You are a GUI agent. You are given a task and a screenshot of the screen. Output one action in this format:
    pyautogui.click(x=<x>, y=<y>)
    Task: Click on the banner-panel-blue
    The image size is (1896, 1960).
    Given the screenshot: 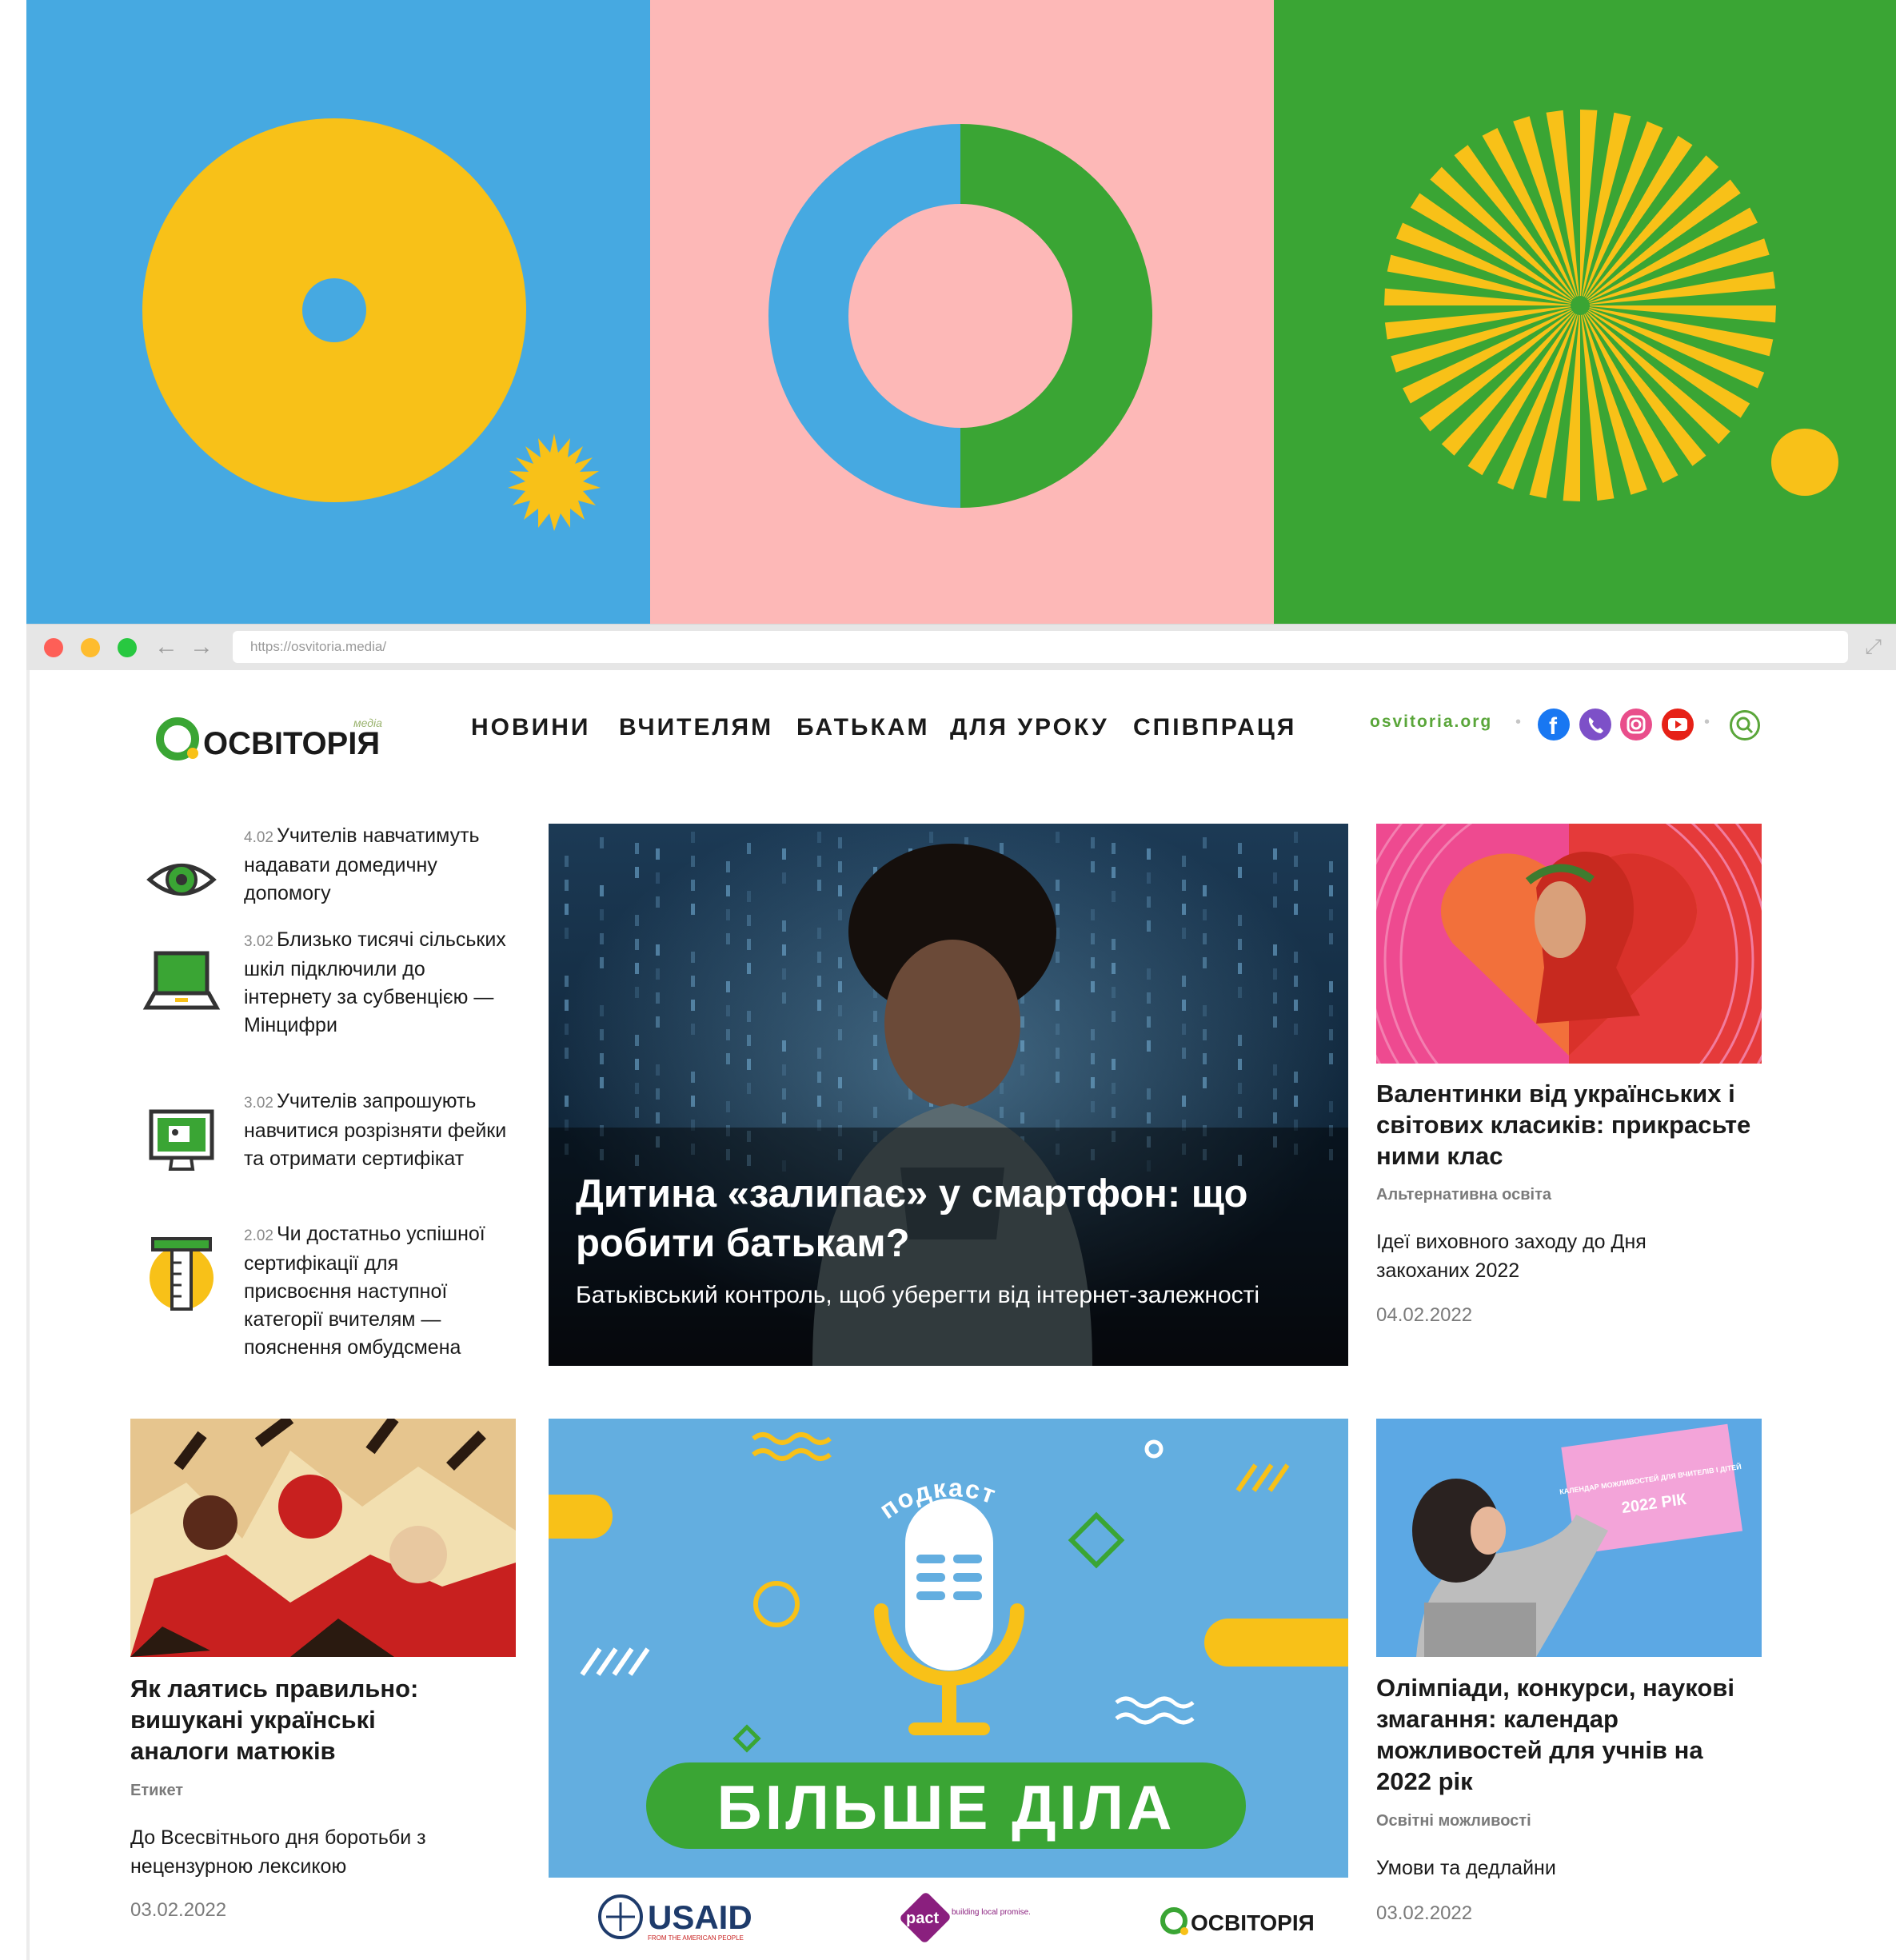 What is the action you would take?
    pyautogui.click(x=338, y=312)
    